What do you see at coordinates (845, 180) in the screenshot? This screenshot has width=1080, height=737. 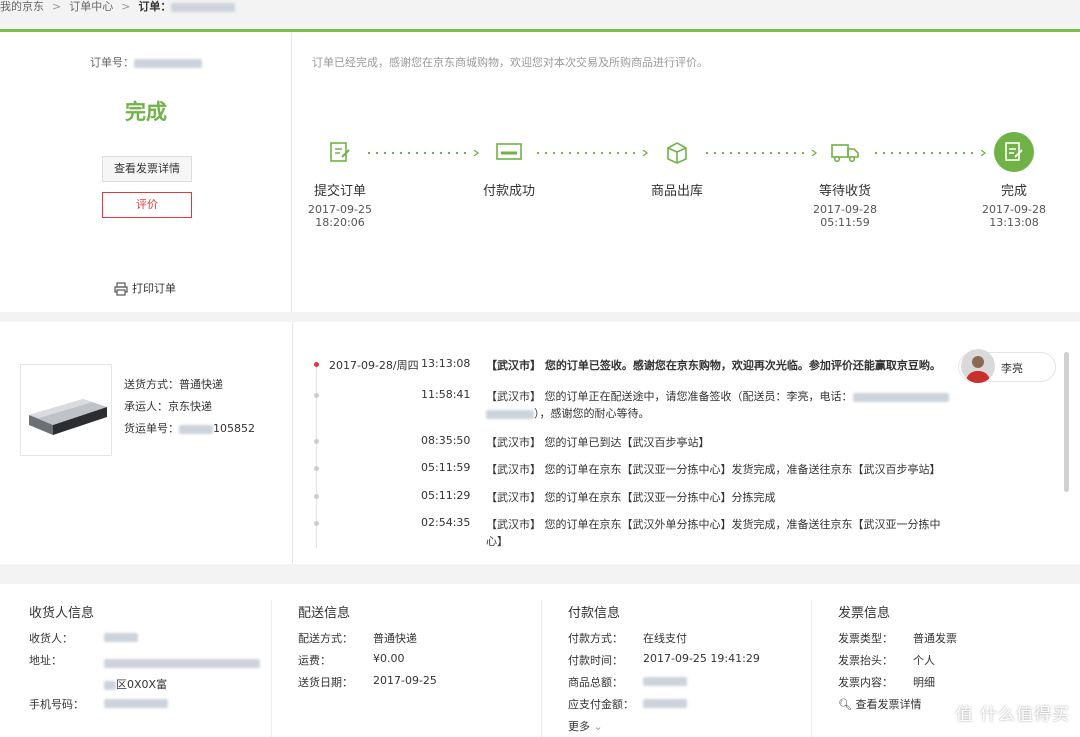 I see `step-awaiting-receipt: 等待收货 2017-09-28 05:11:59` at bounding box center [845, 180].